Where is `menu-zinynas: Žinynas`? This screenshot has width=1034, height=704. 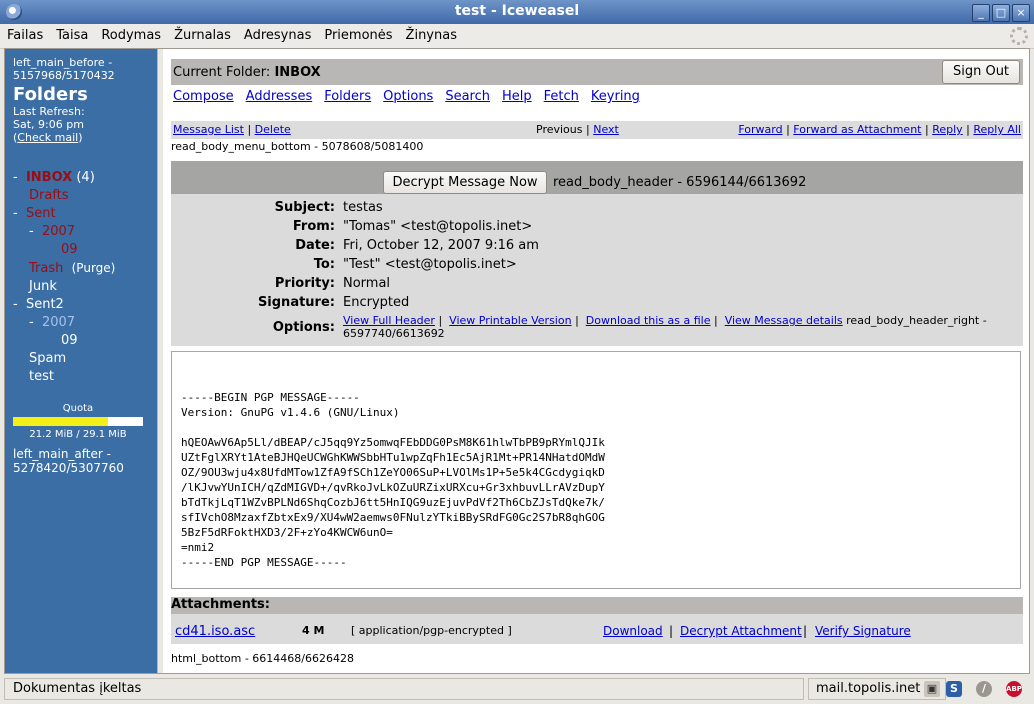
menu-zinynas: Žinynas is located at coordinates (431, 33).